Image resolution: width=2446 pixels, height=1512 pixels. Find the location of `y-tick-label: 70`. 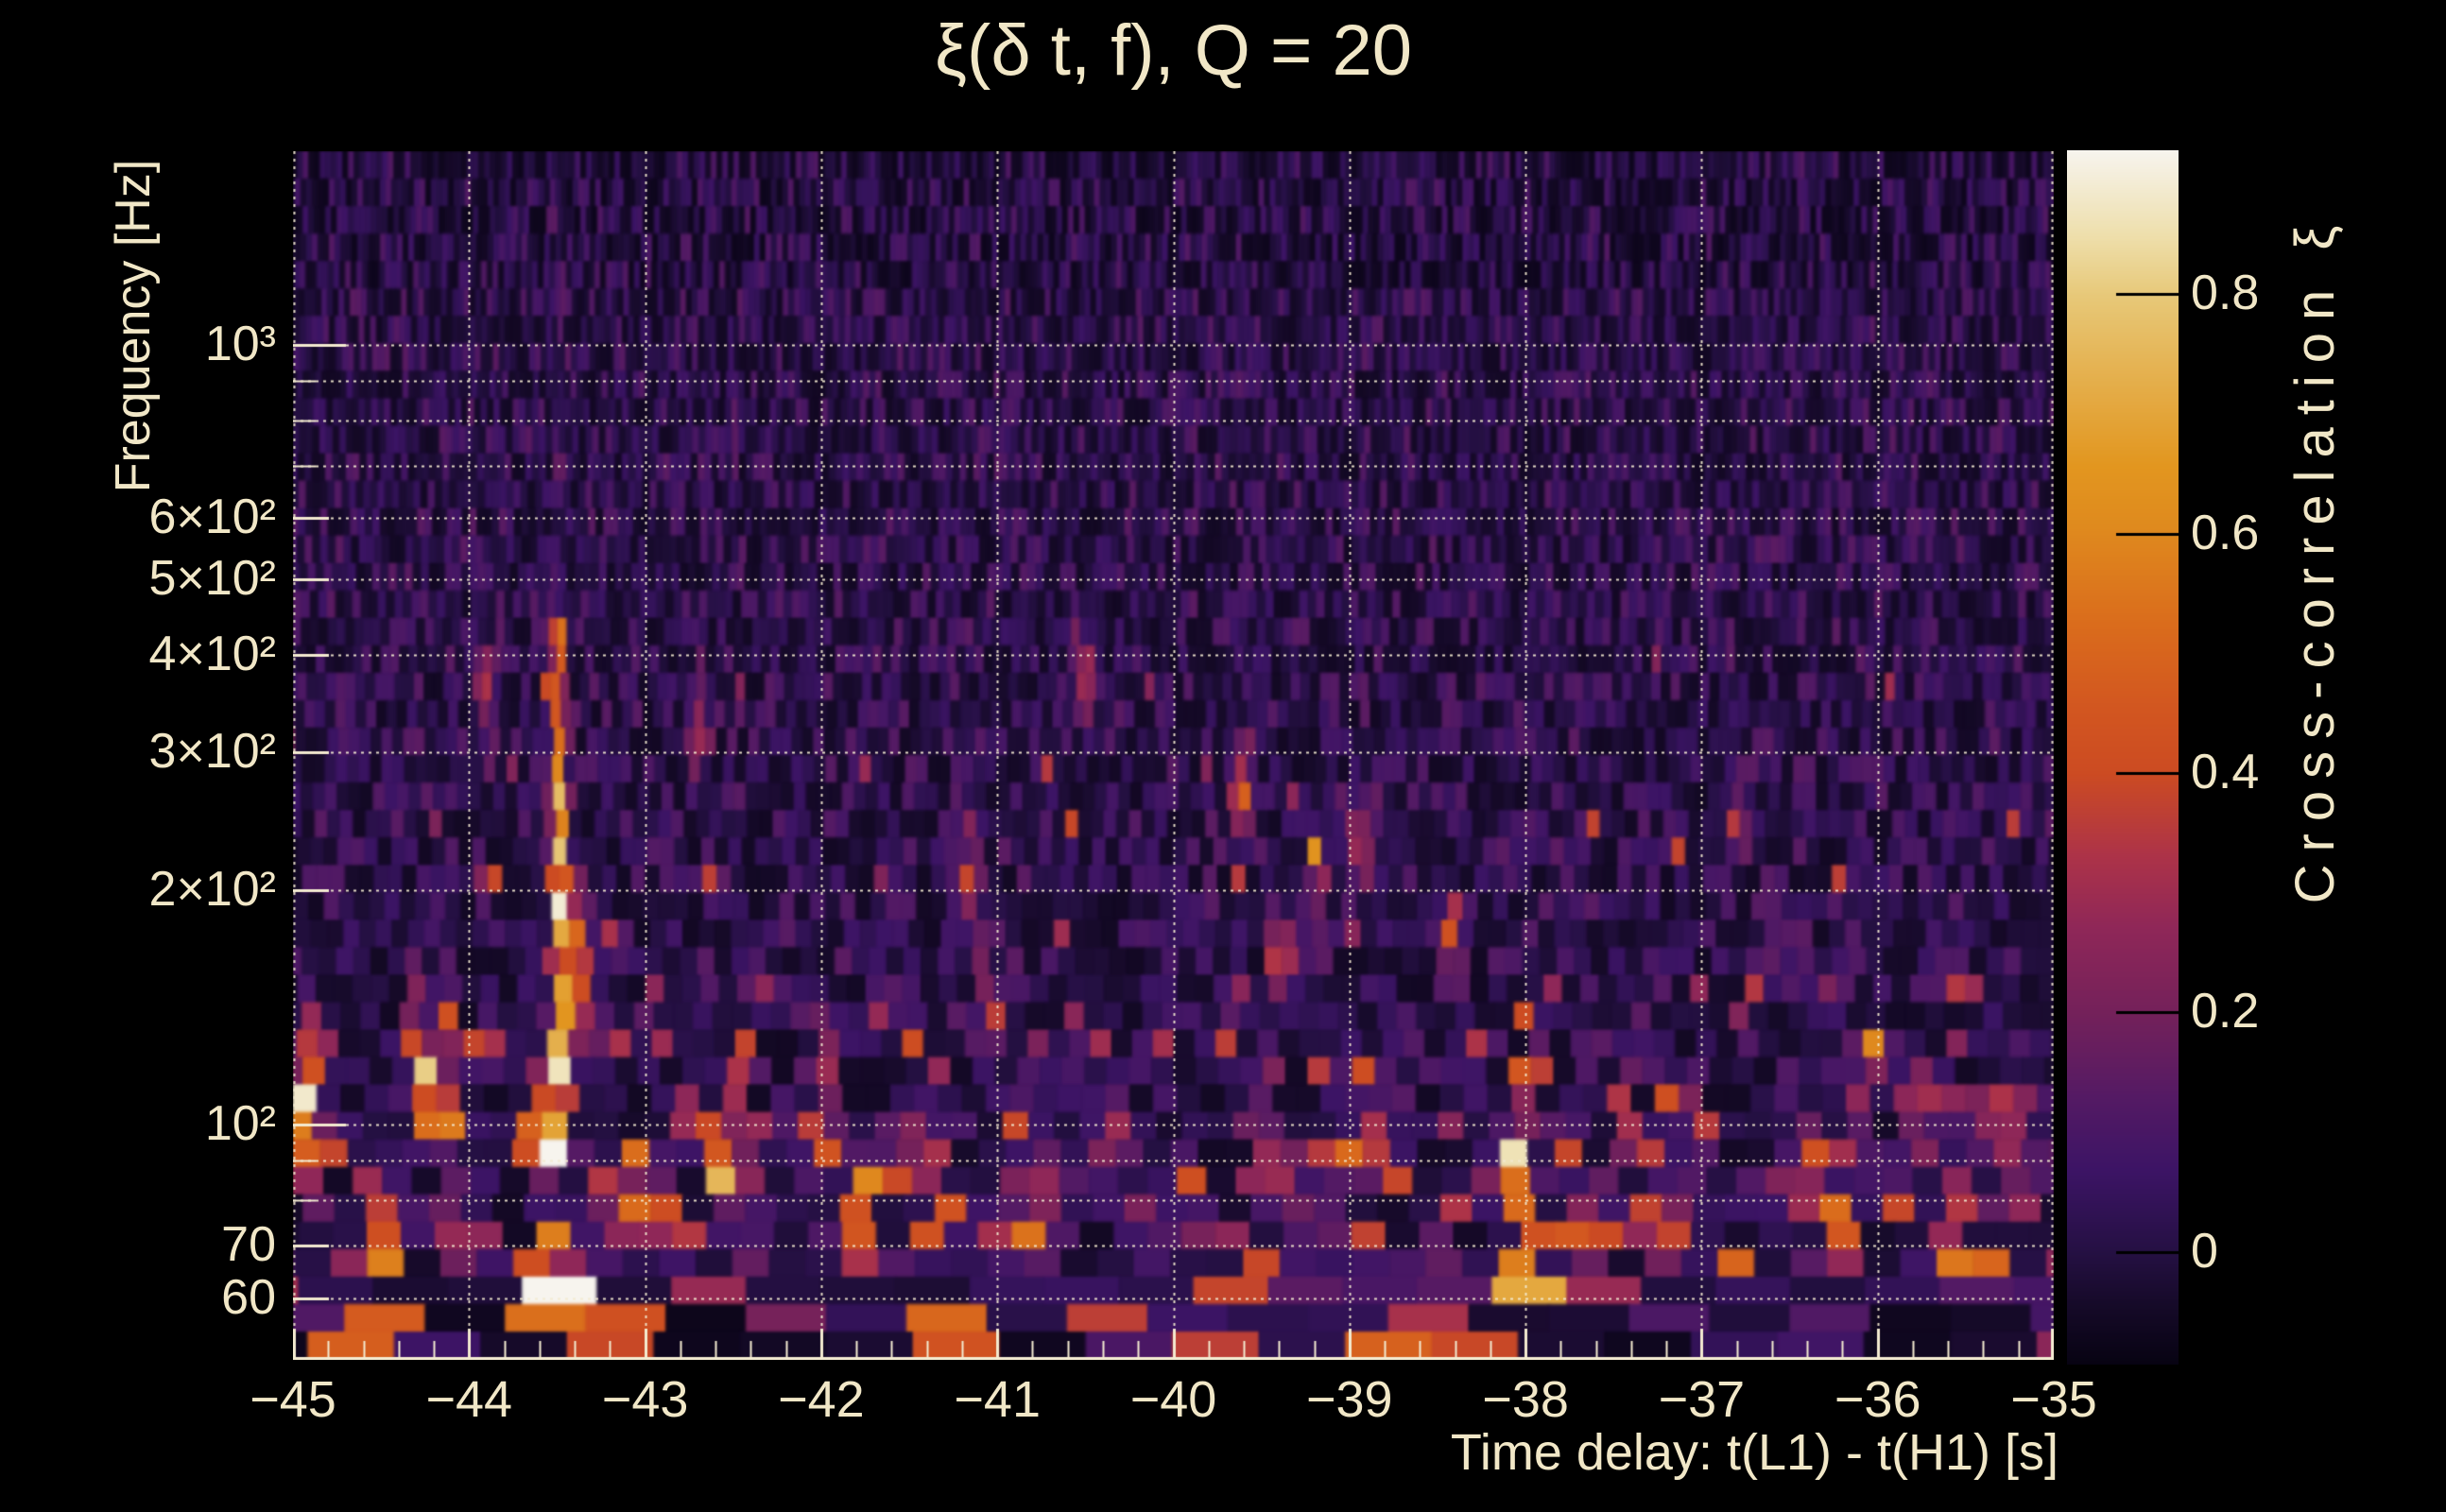

y-tick-label: 70 is located at coordinates (249, 1245).